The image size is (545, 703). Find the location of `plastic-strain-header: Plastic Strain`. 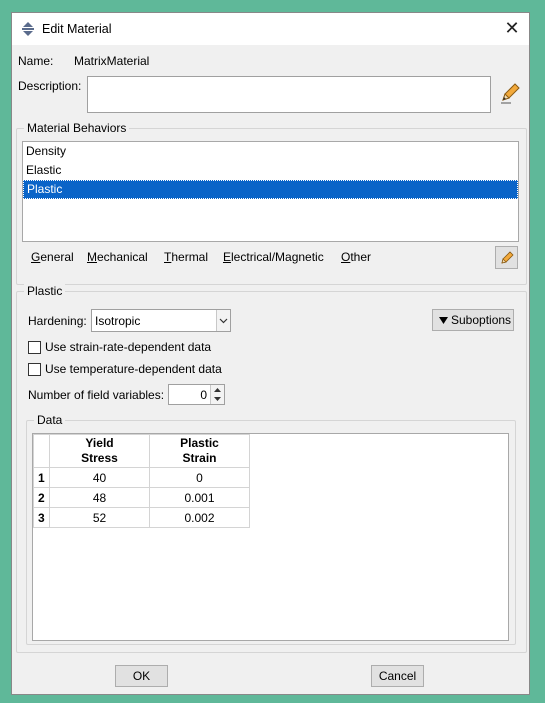

plastic-strain-header: Plastic Strain is located at coordinates (199, 451).